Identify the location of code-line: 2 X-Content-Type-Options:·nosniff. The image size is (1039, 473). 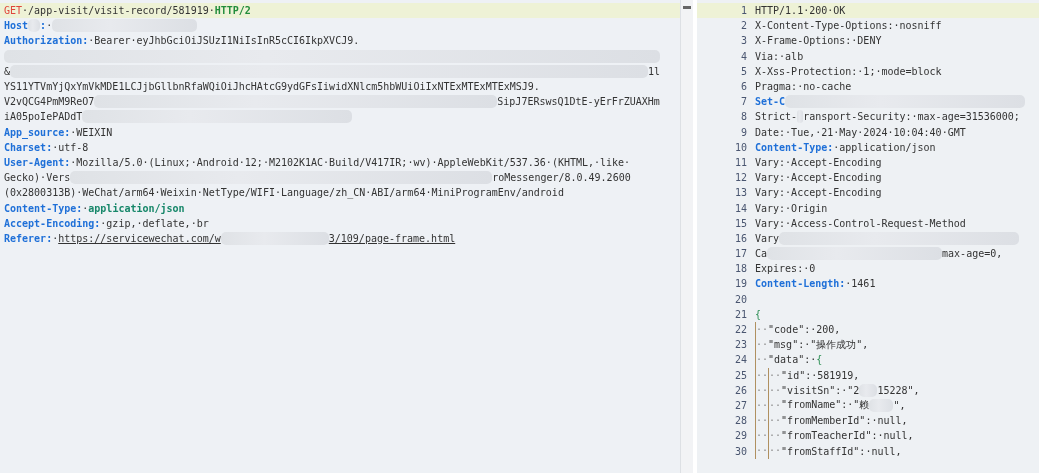
(868, 26).